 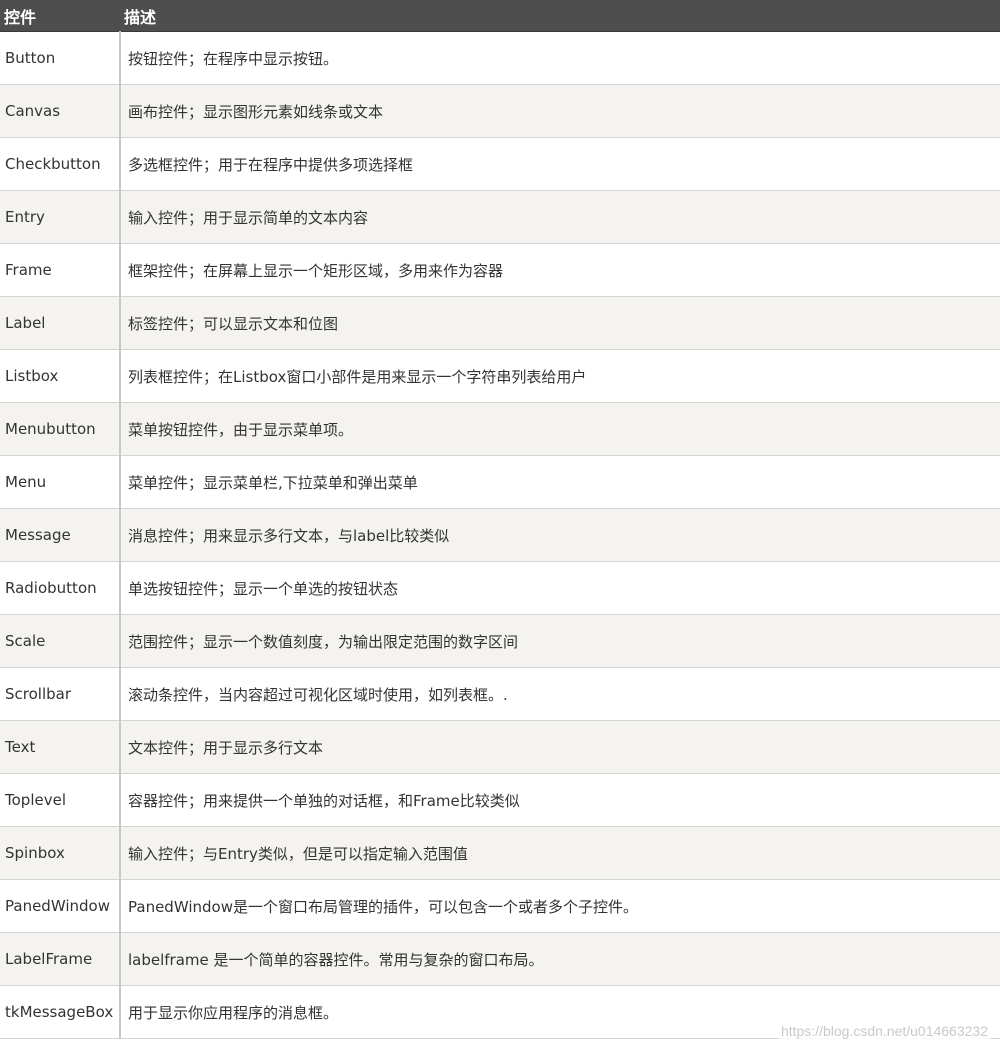 I want to click on table-row: Label 标签控件；可以显示文本和位图, so click(x=500, y=323).